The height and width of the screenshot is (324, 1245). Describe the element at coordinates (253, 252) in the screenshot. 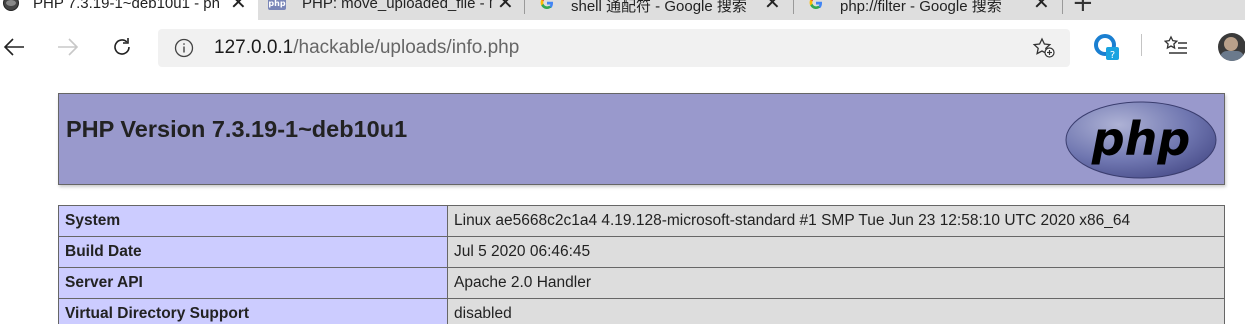

I see `row-key: Build Date` at that location.